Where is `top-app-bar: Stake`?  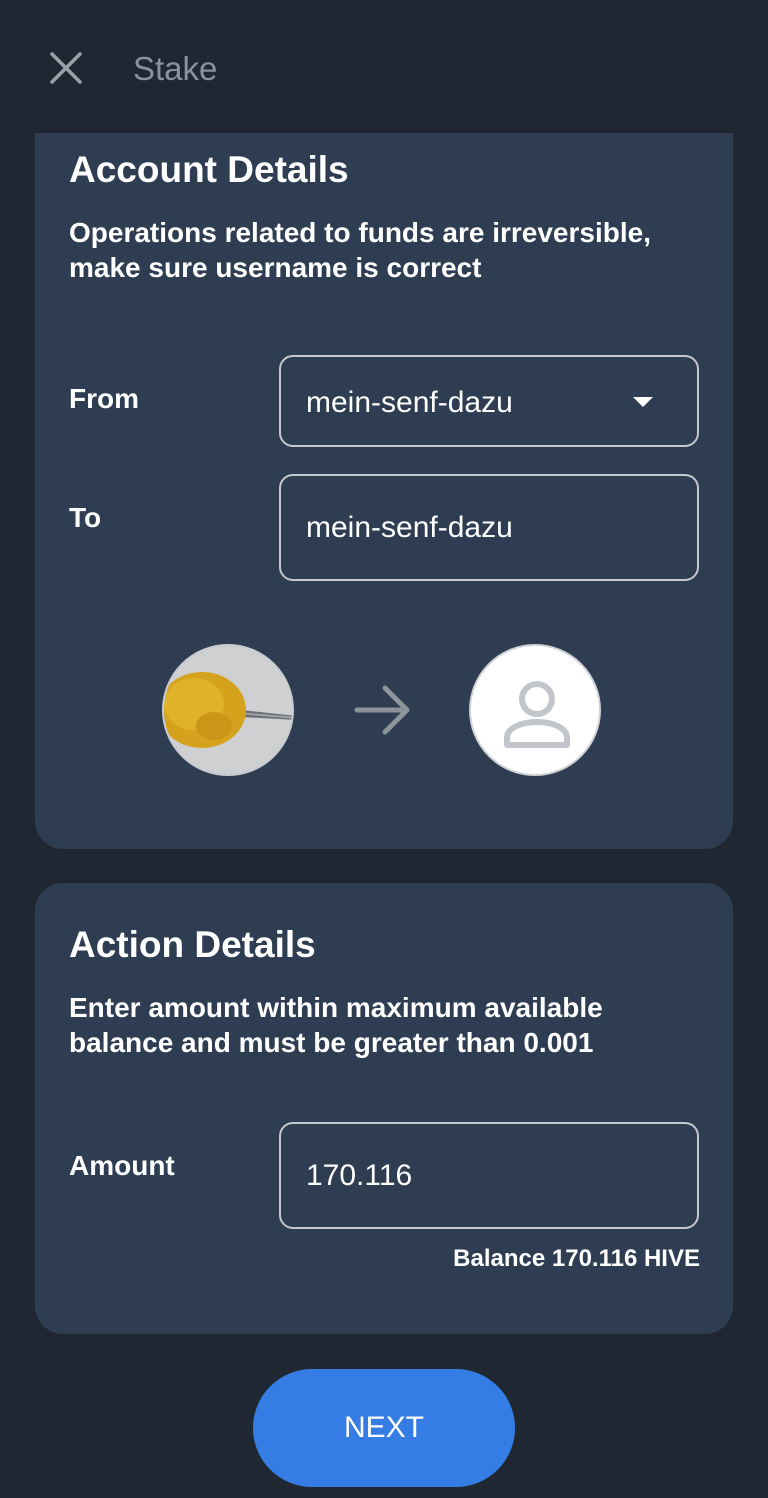 top-app-bar: Stake is located at coordinates (384, 66).